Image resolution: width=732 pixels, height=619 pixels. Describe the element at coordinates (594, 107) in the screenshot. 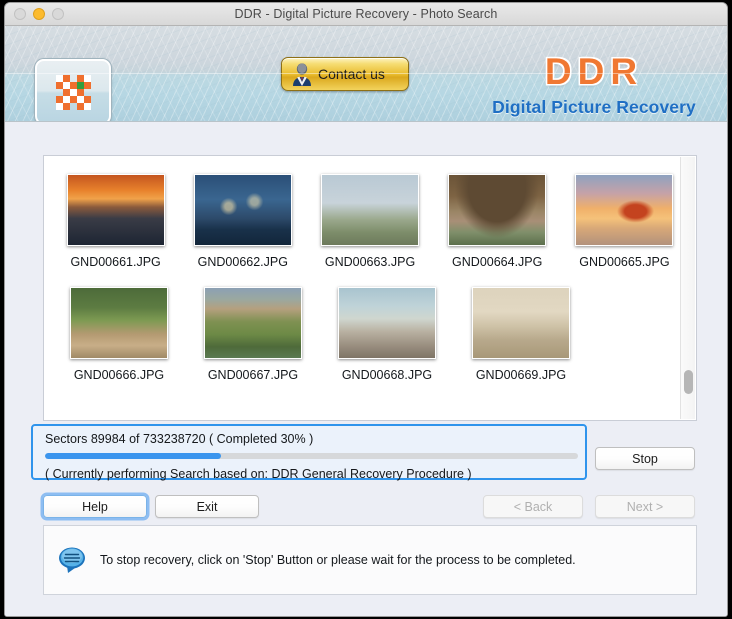

I see `brand-tagline: Digital Picture Recovery` at that location.